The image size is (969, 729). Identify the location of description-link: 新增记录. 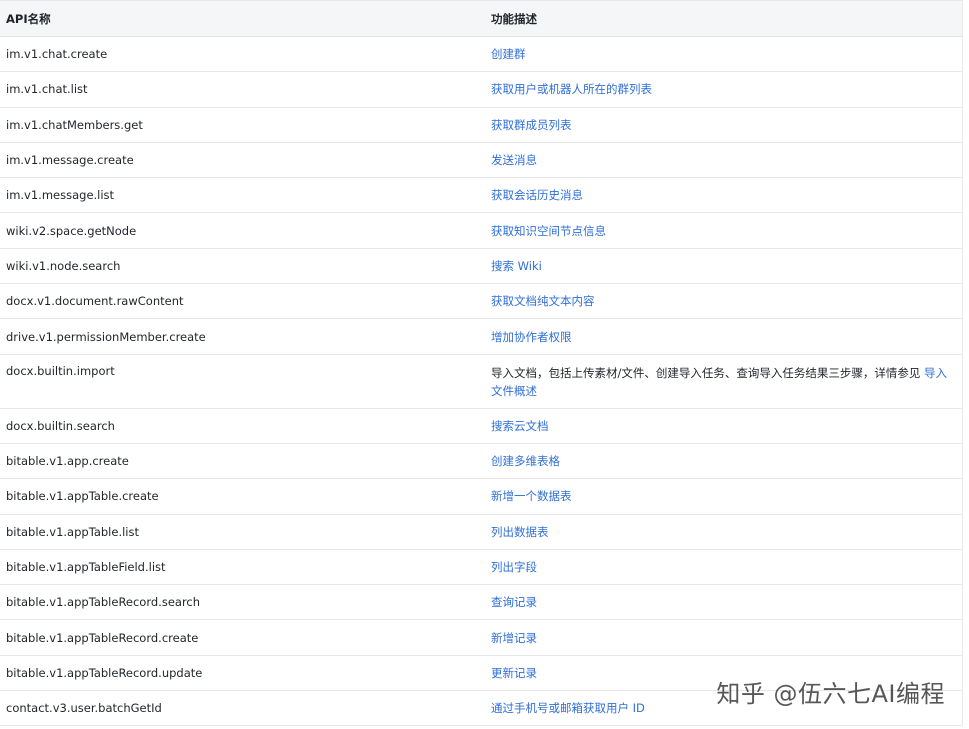
(514, 638).